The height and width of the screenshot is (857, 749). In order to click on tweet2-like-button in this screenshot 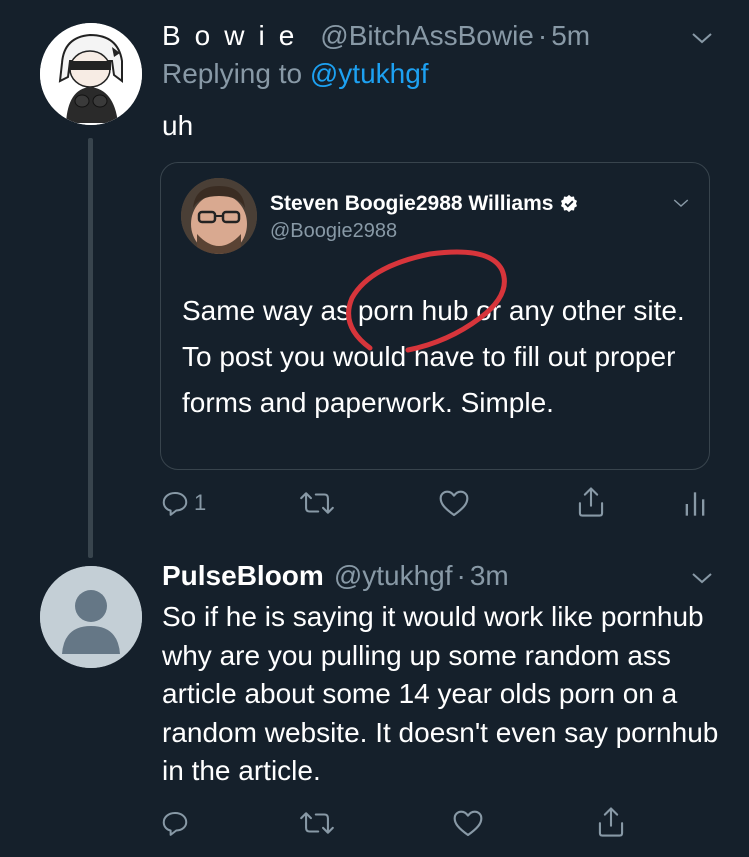, I will do `click(468, 823)`.